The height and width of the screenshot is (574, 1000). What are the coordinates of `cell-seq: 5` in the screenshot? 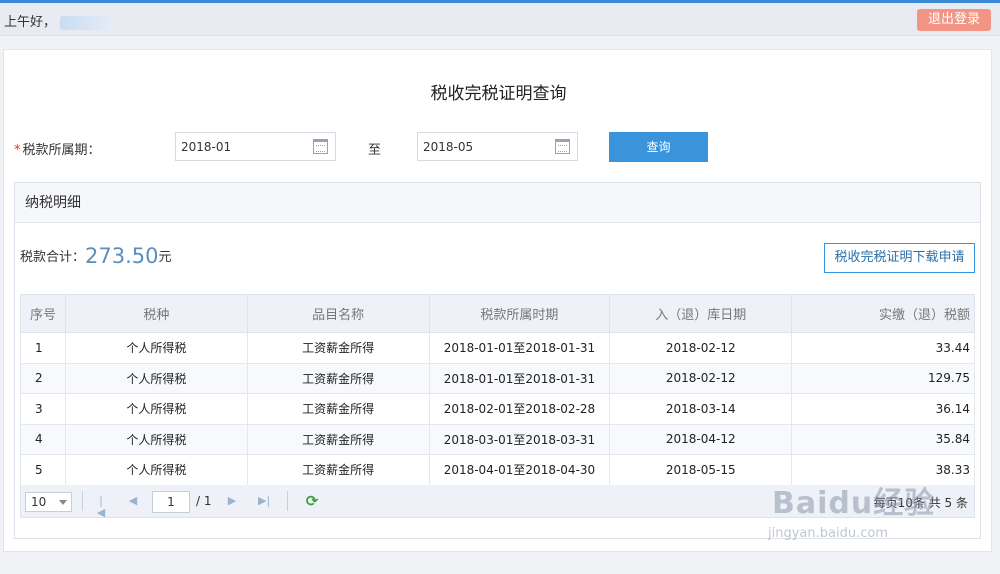 It's located at (43, 470).